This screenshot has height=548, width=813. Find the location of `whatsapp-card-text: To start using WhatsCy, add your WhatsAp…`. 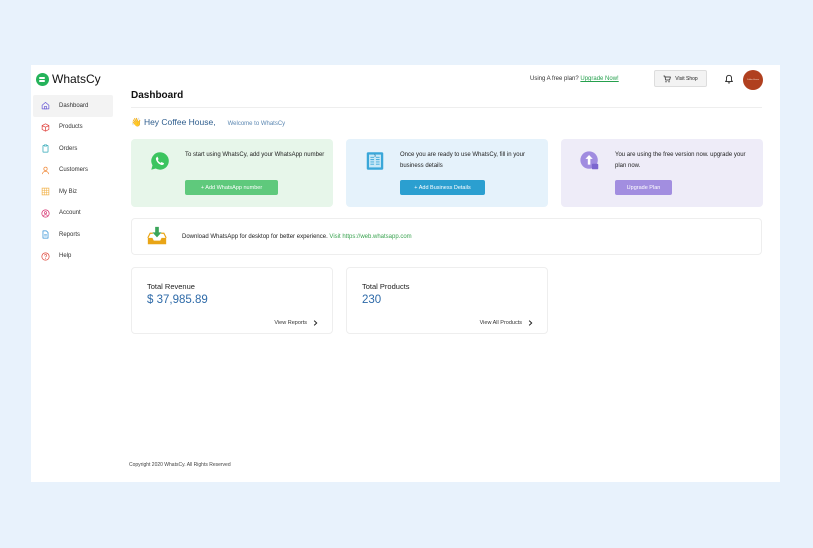

whatsapp-card-text: To start using WhatsCy, add your WhatsAp… is located at coordinates (255, 155).